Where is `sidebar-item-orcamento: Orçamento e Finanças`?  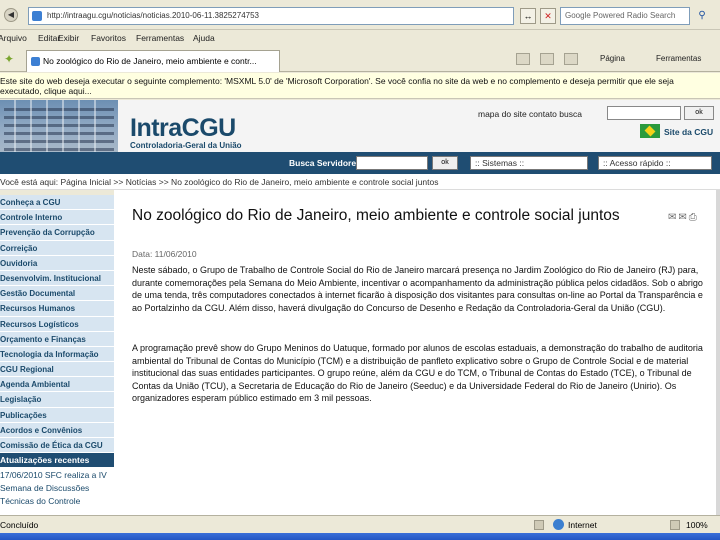 sidebar-item-orcamento: Orçamento e Finanças is located at coordinates (57, 339).